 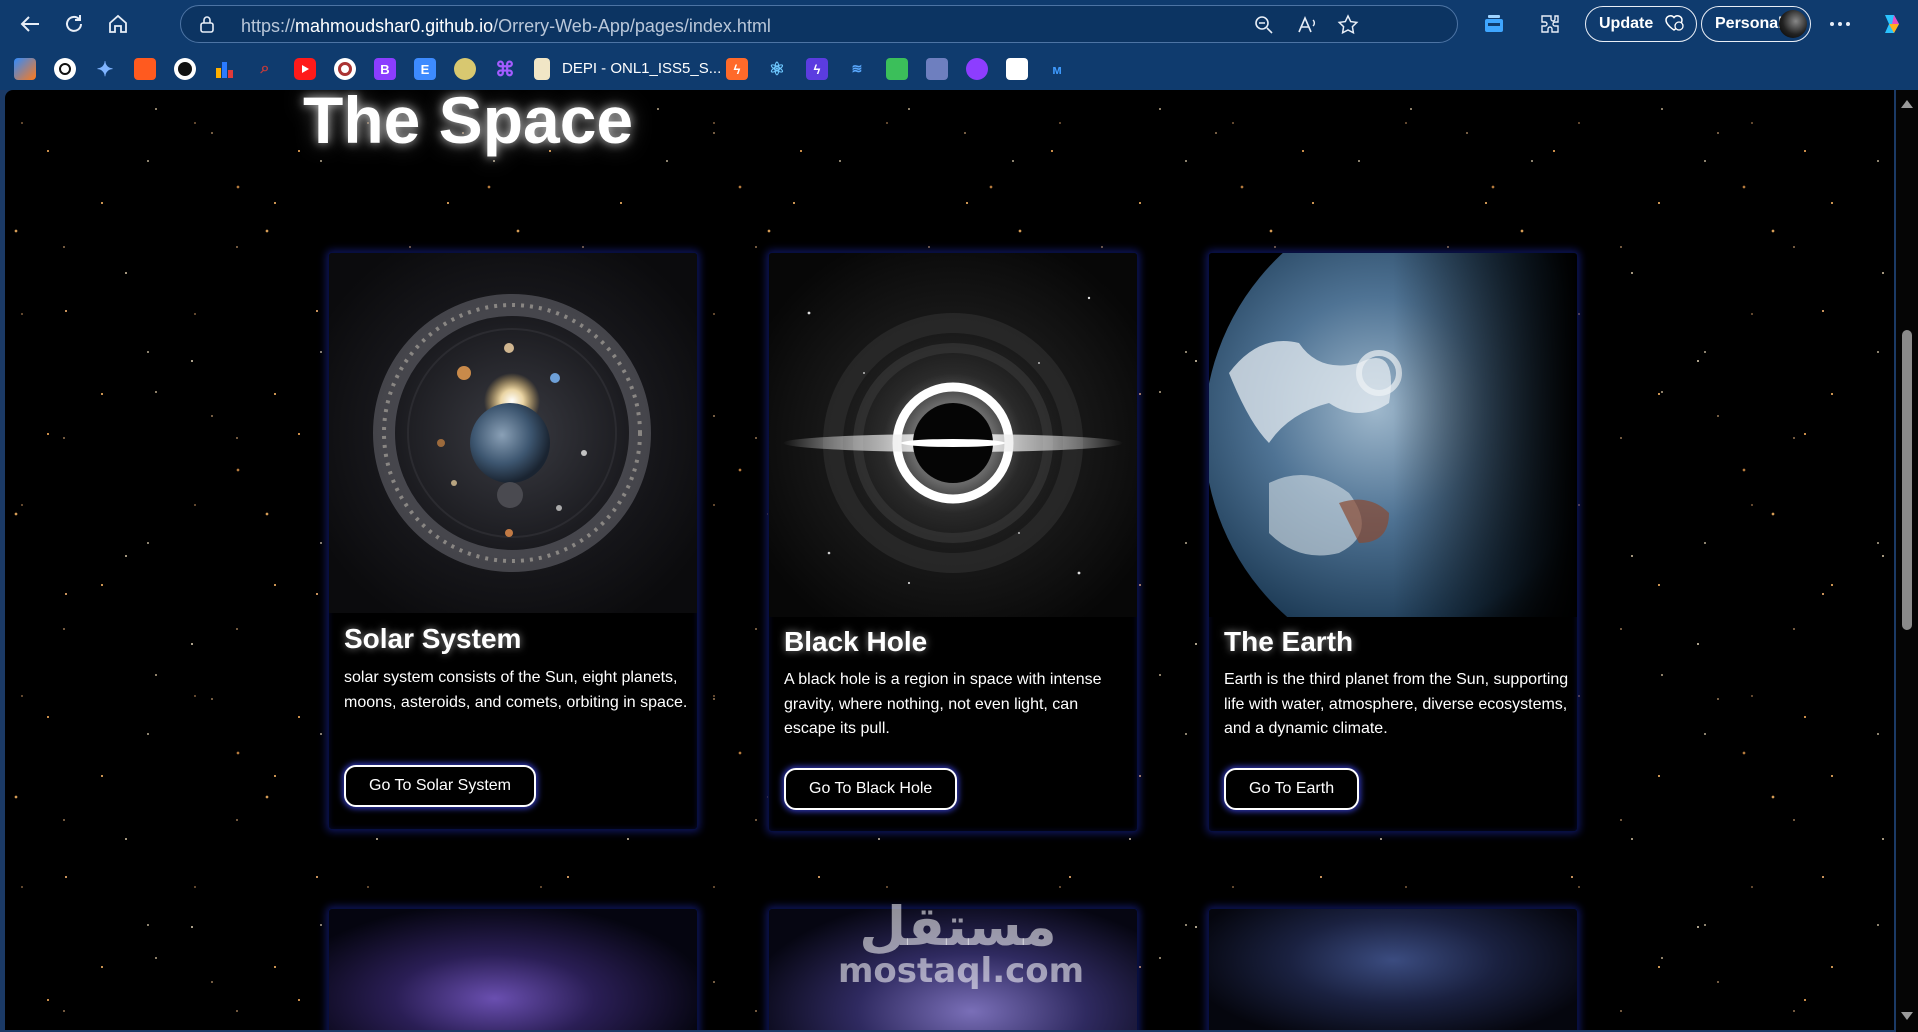 I want to click on watermark-logo: مستقل mostaql.com, so click(x=961, y=943).